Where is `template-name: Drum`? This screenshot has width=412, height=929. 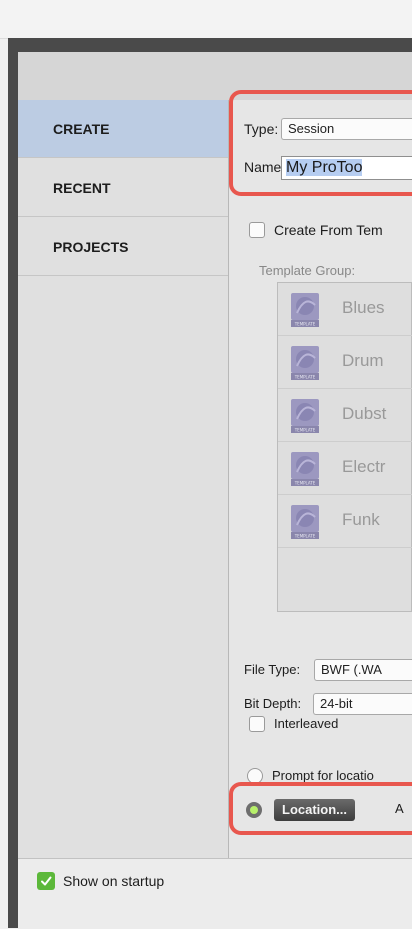
template-name: Drum is located at coordinates (363, 360).